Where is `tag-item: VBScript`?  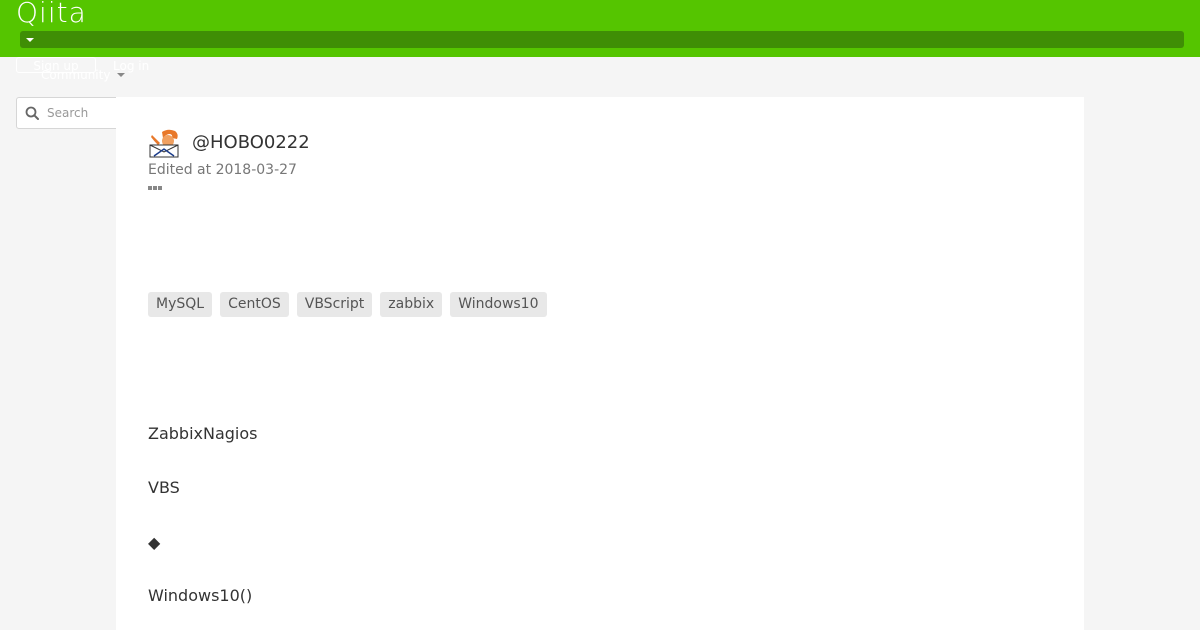
tag-item: VBScript is located at coordinates (334, 304).